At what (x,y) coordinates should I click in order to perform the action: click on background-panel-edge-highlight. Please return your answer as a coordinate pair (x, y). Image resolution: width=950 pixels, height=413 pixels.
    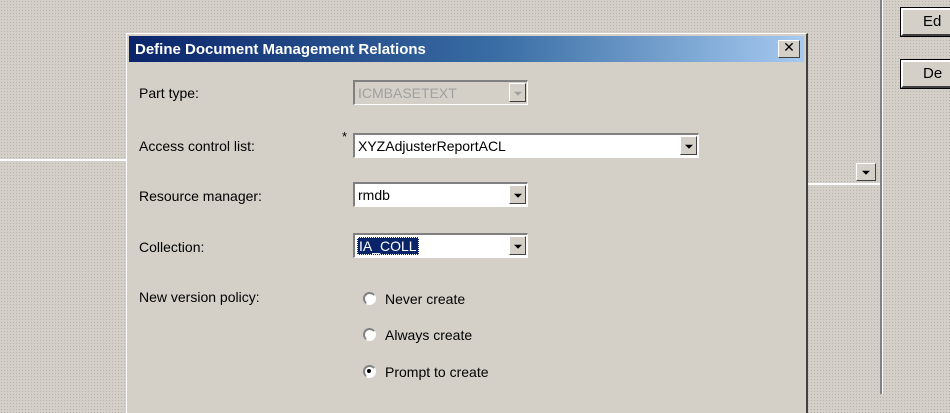
    Looking at the image, I should click on (882, 197).